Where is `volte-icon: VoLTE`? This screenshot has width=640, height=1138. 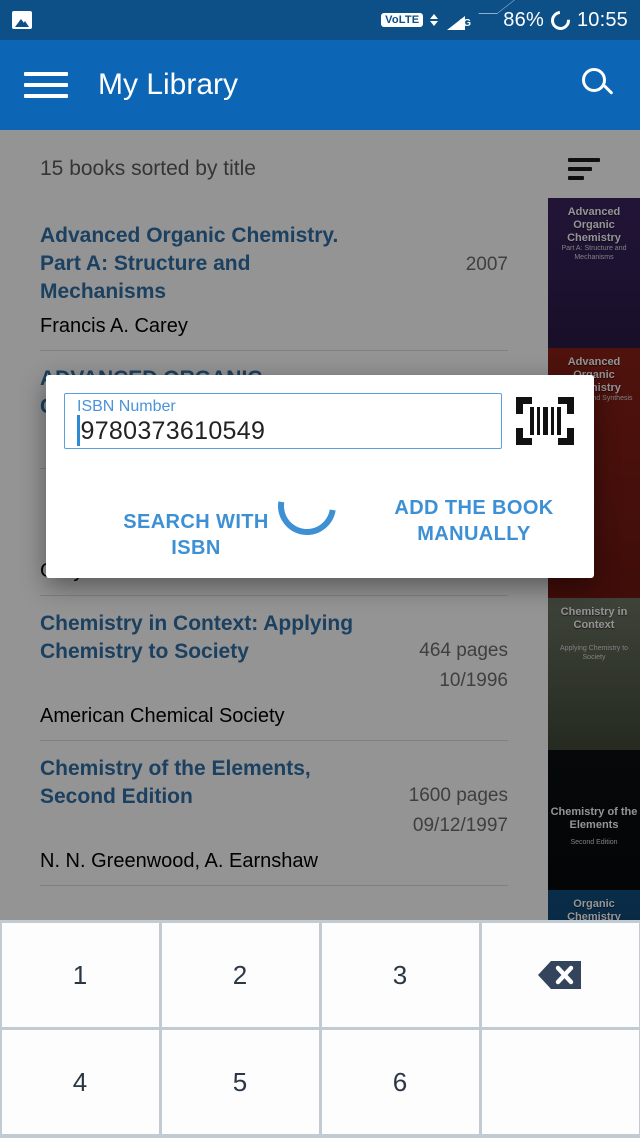 volte-icon: VoLTE is located at coordinates (402, 20).